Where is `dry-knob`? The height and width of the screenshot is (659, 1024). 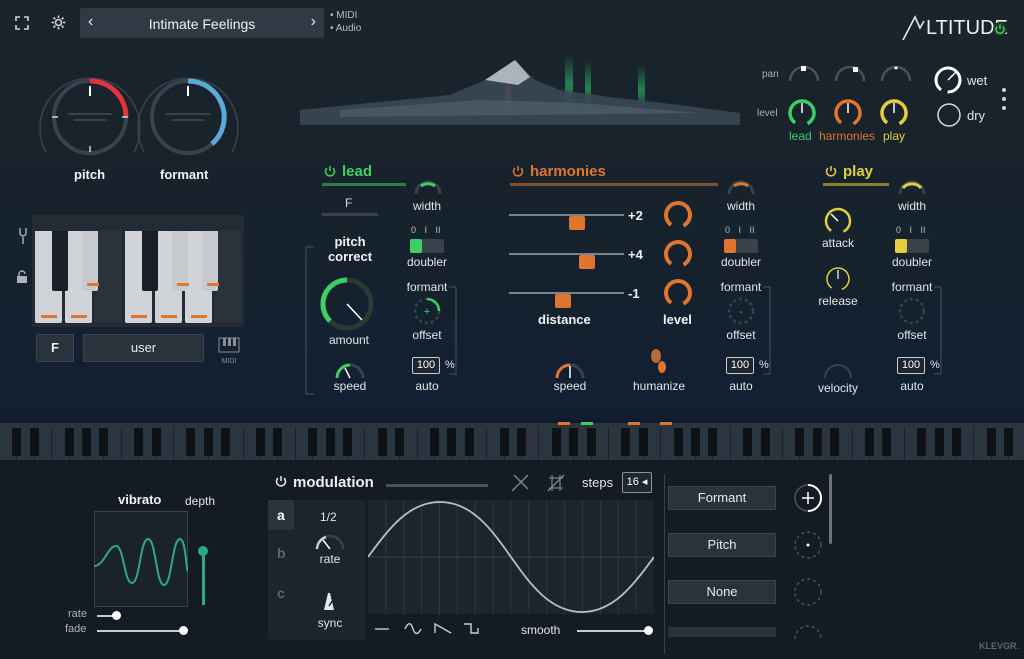
dry-knob is located at coordinates (949, 115).